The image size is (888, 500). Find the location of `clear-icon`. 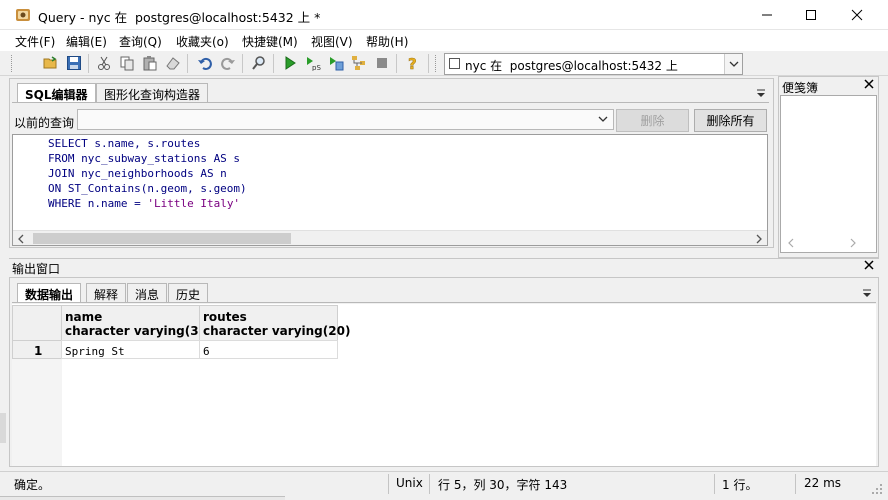

clear-icon is located at coordinates (173, 63).